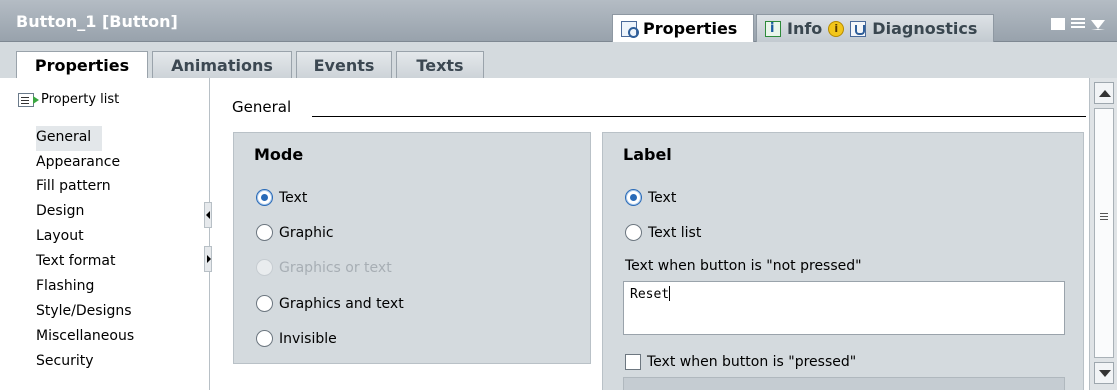 This screenshot has width=1117, height=390. Describe the element at coordinates (773, 28) in the screenshot. I see `info-icon` at that location.